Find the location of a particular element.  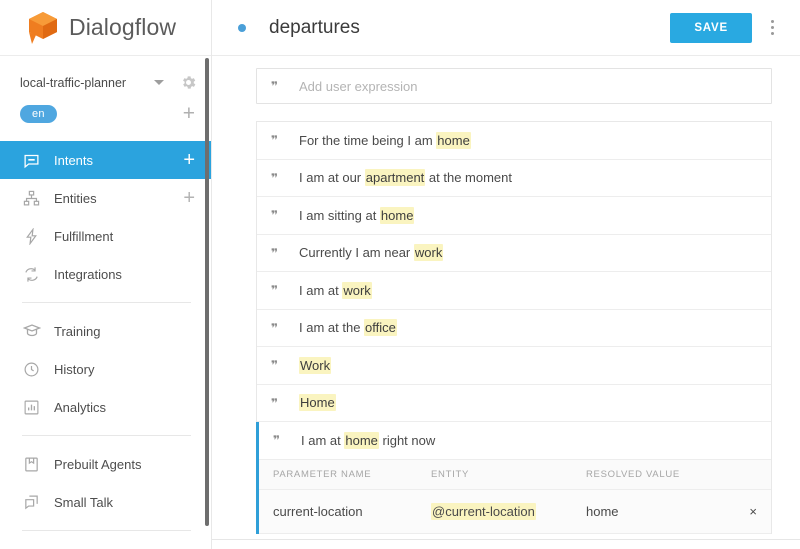

sidebar-item-fulfillment: Fulfillment is located at coordinates (105, 236).